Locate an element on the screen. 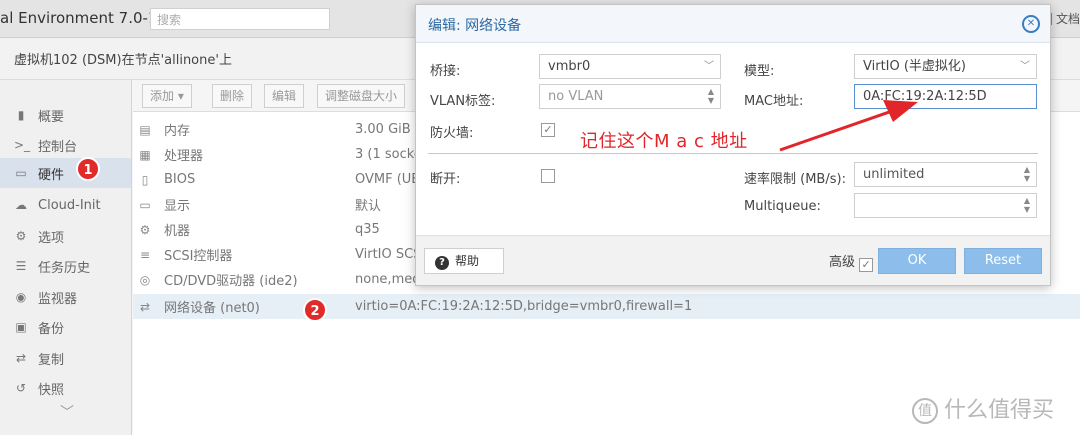  watermark: 值什么值得买 is located at coordinates (983, 408).